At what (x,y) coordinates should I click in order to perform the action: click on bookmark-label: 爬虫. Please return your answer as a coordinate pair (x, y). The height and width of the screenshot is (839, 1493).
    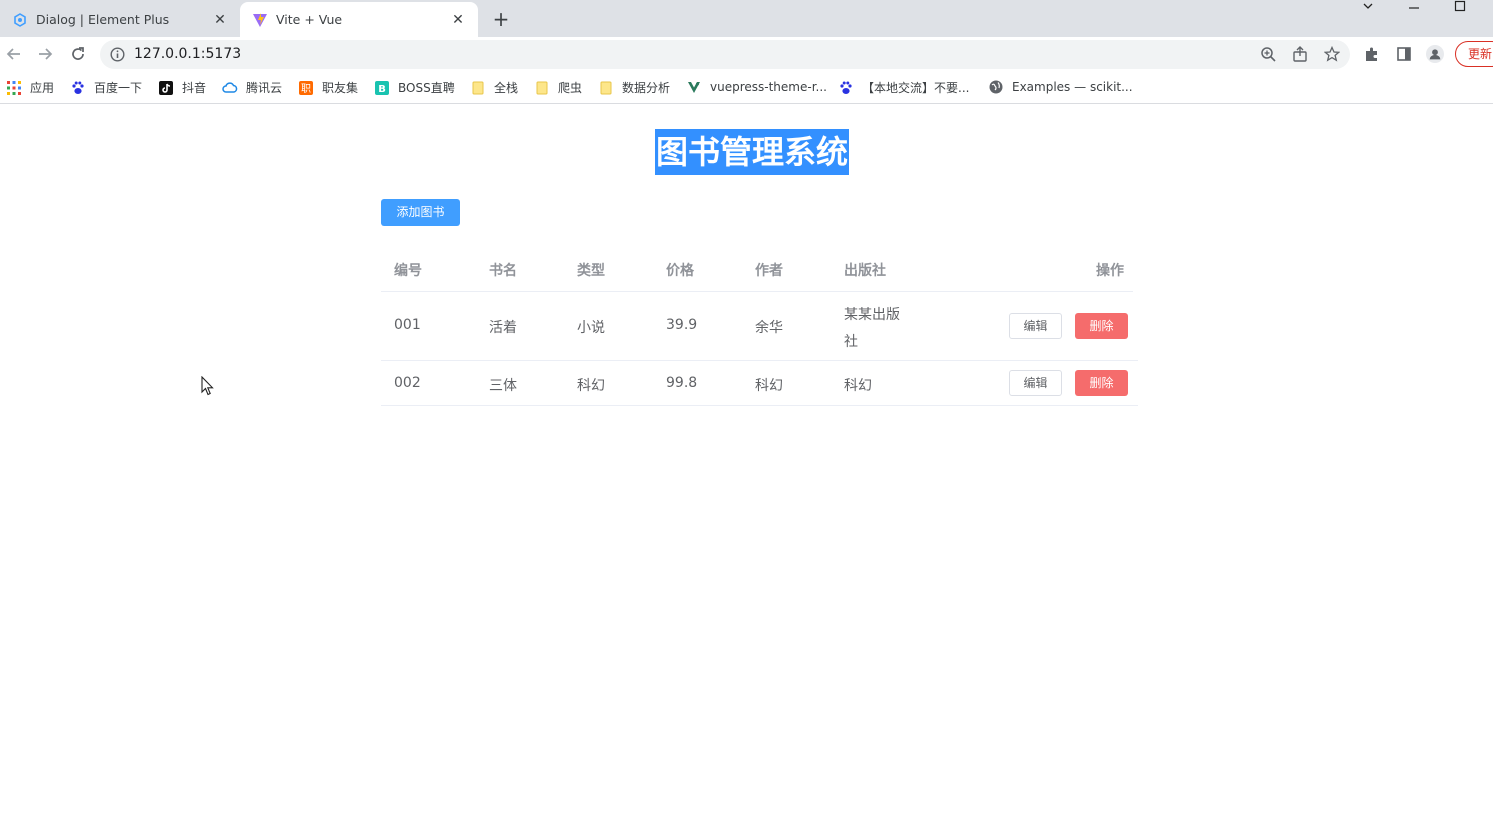
    Looking at the image, I should click on (570, 88).